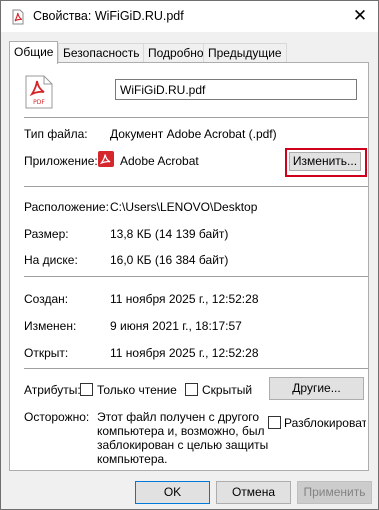  Describe the element at coordinates (189, 16) in the screenshot. I see `title-bar: Свойства: WiFiGiD.RU.pdf ✕` at that location.